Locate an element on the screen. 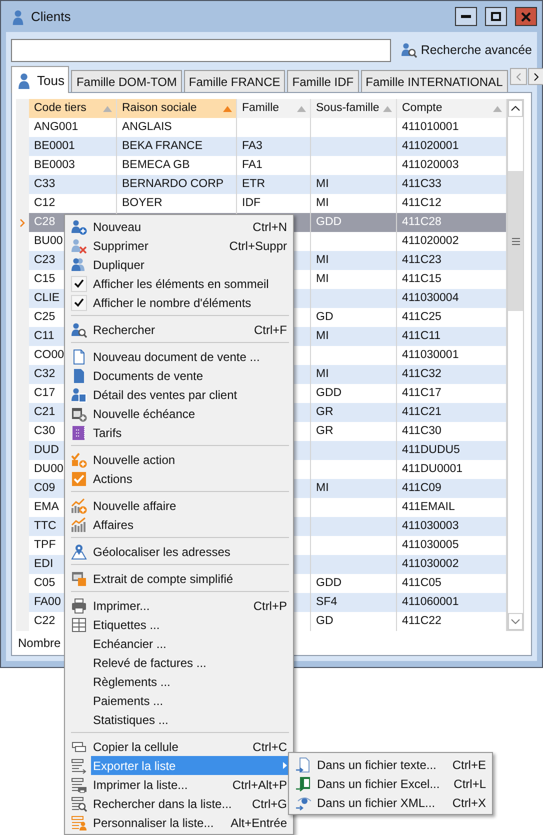 This screenshot has width=543, height=835. table-cell: SF4 is located at coordinates (327, 602).